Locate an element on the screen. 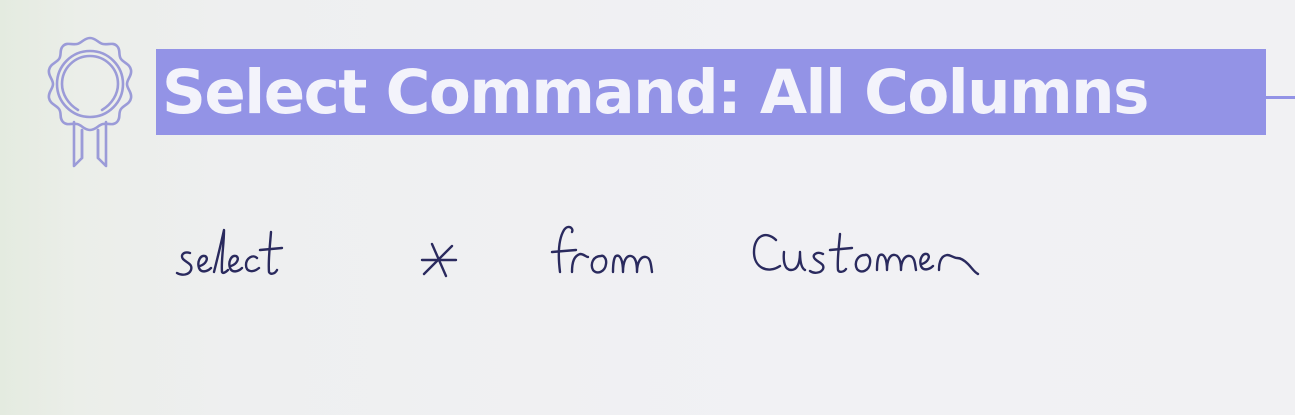 The width and height of the screenshot is (1295, 415). ink-select is located at coordinates (229, 252).